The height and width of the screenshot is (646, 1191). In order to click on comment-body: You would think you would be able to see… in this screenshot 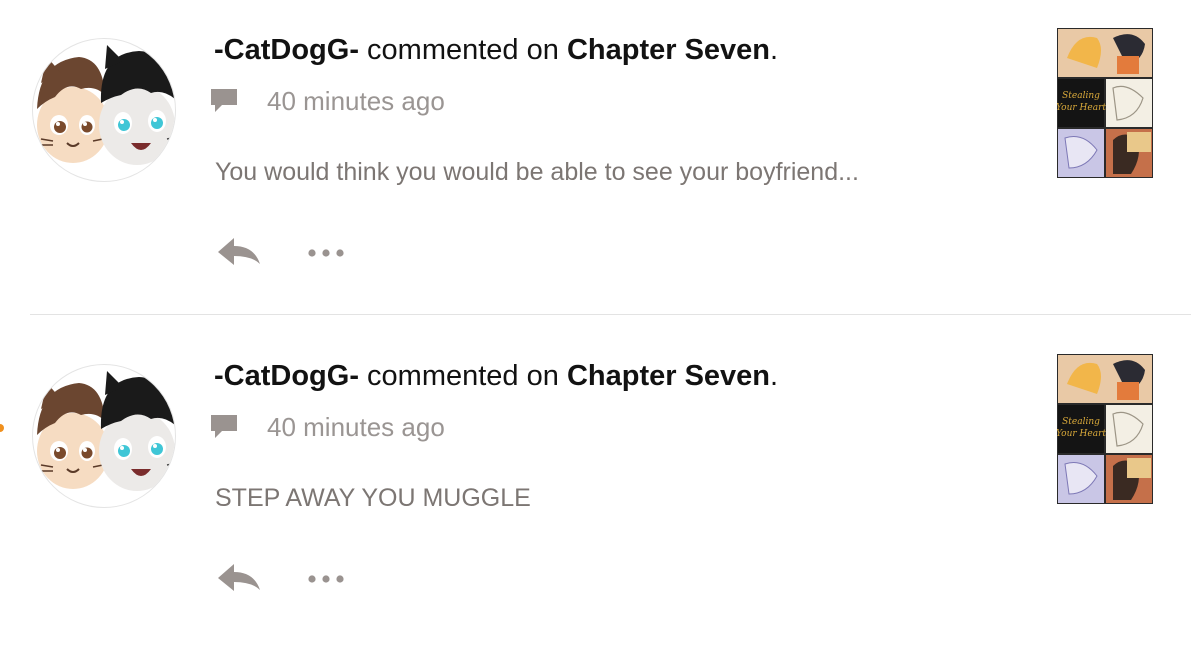, I will do `click(537, 172)`.